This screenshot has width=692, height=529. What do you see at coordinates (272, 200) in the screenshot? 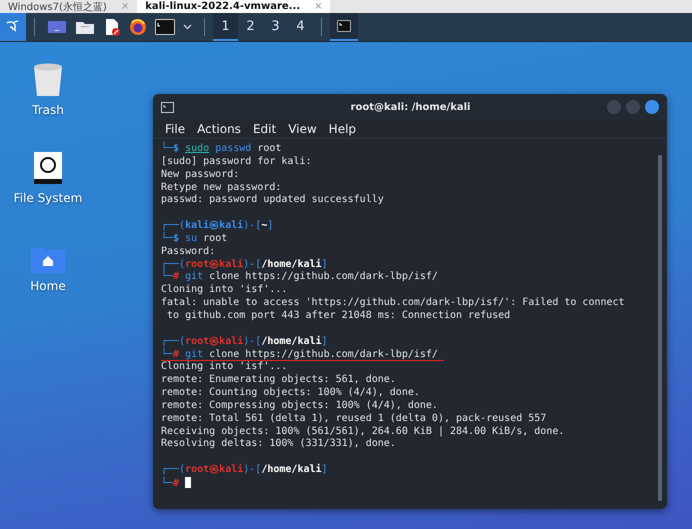
I see `output-line: passwd: password updated successfully` at bounding box center [272, 200].